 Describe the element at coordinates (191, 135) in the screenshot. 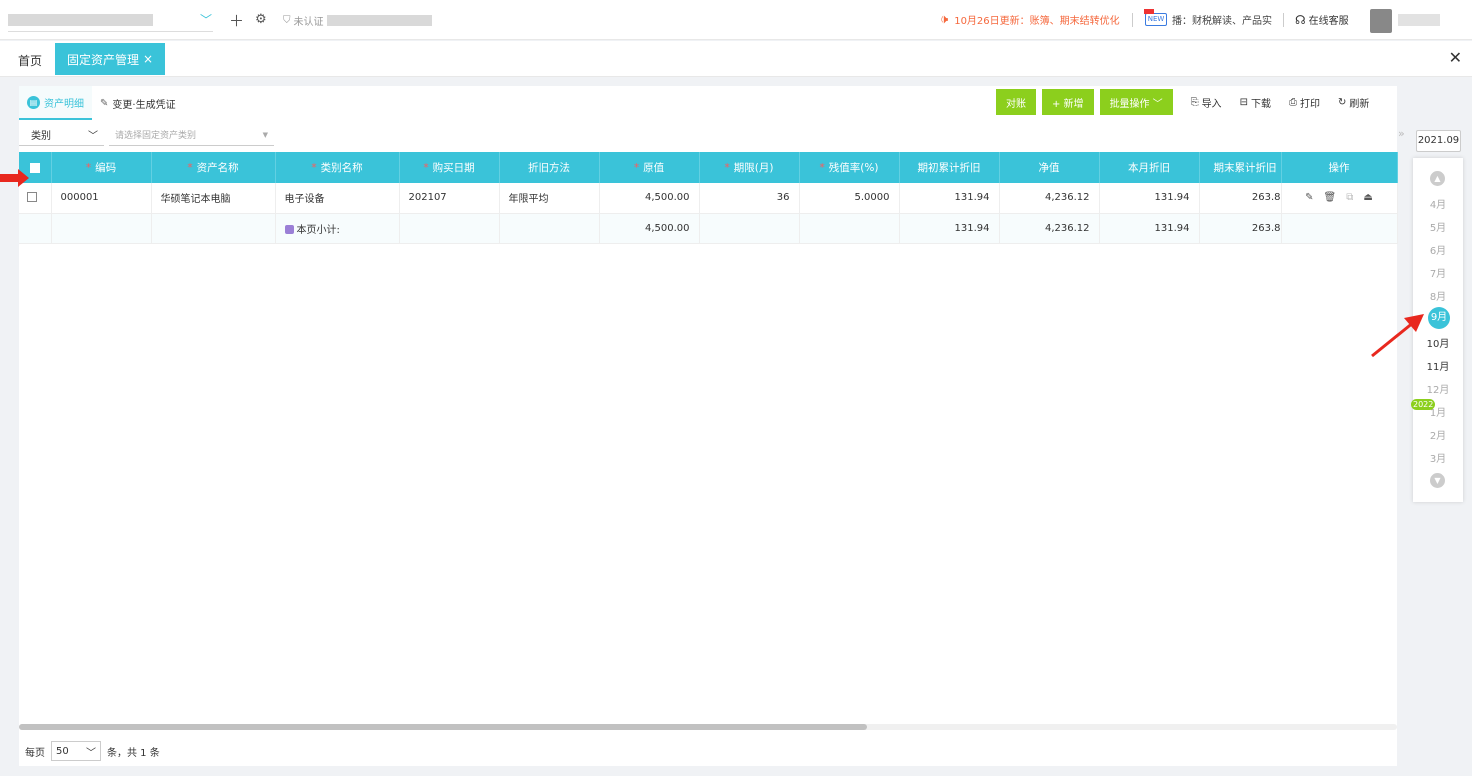

I see `category-input: 请选择固定资产类别 ▼` at that location.